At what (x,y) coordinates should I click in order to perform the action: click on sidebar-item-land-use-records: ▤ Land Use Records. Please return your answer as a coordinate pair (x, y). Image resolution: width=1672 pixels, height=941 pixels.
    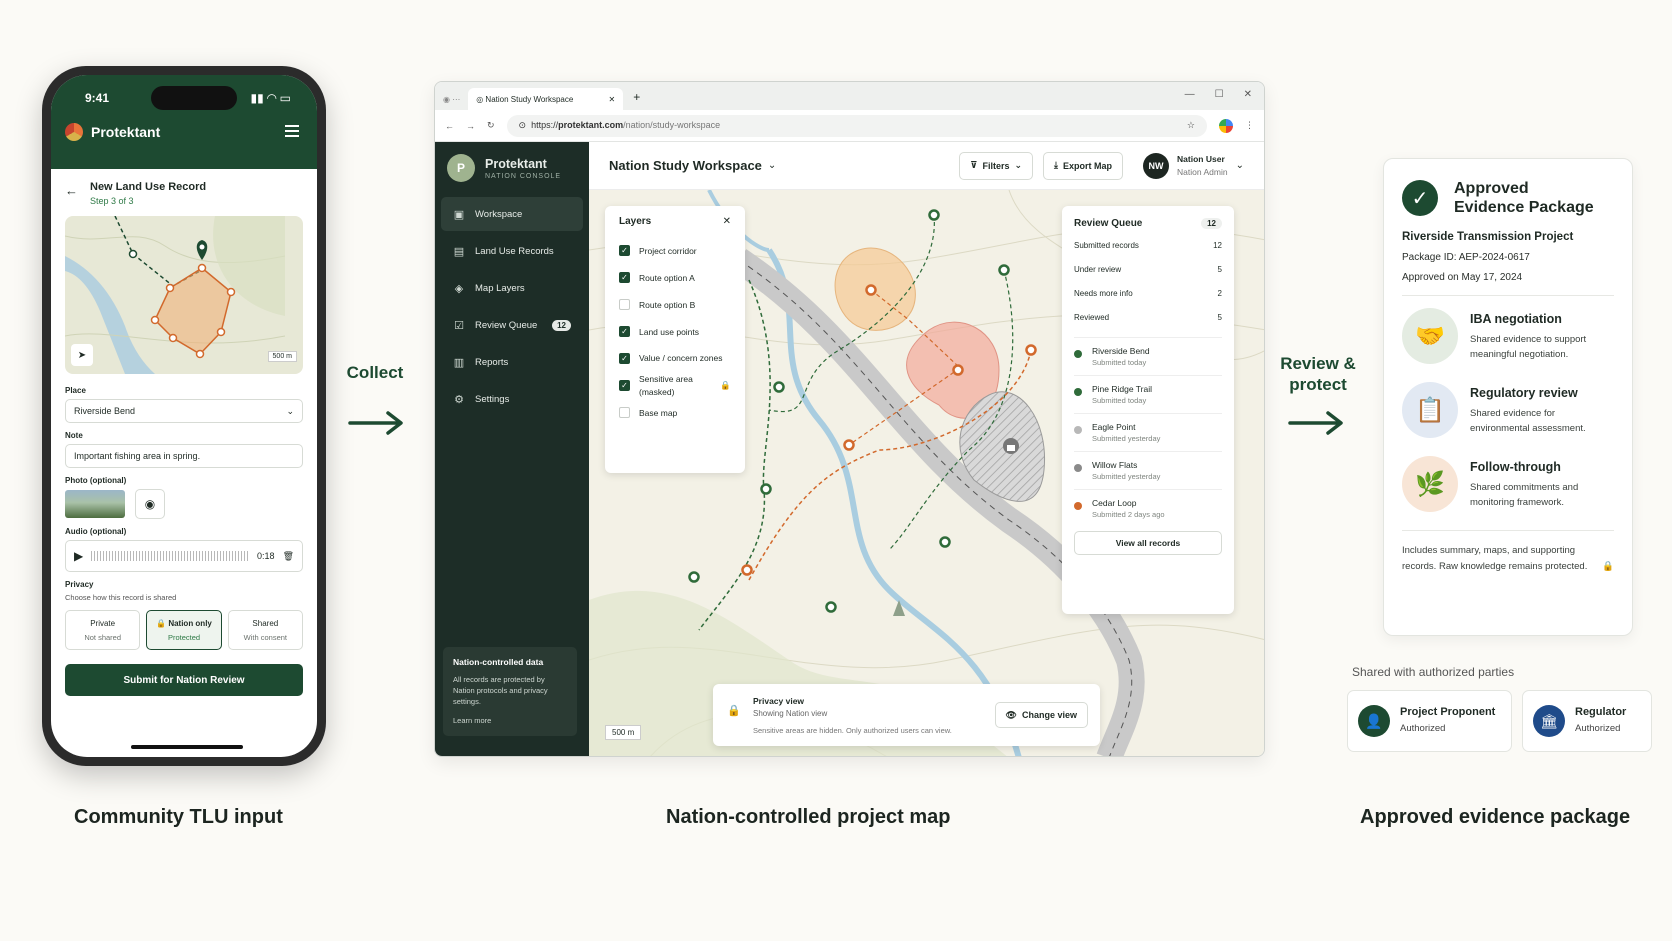
    Looking at the image, I should click on (512, 251).